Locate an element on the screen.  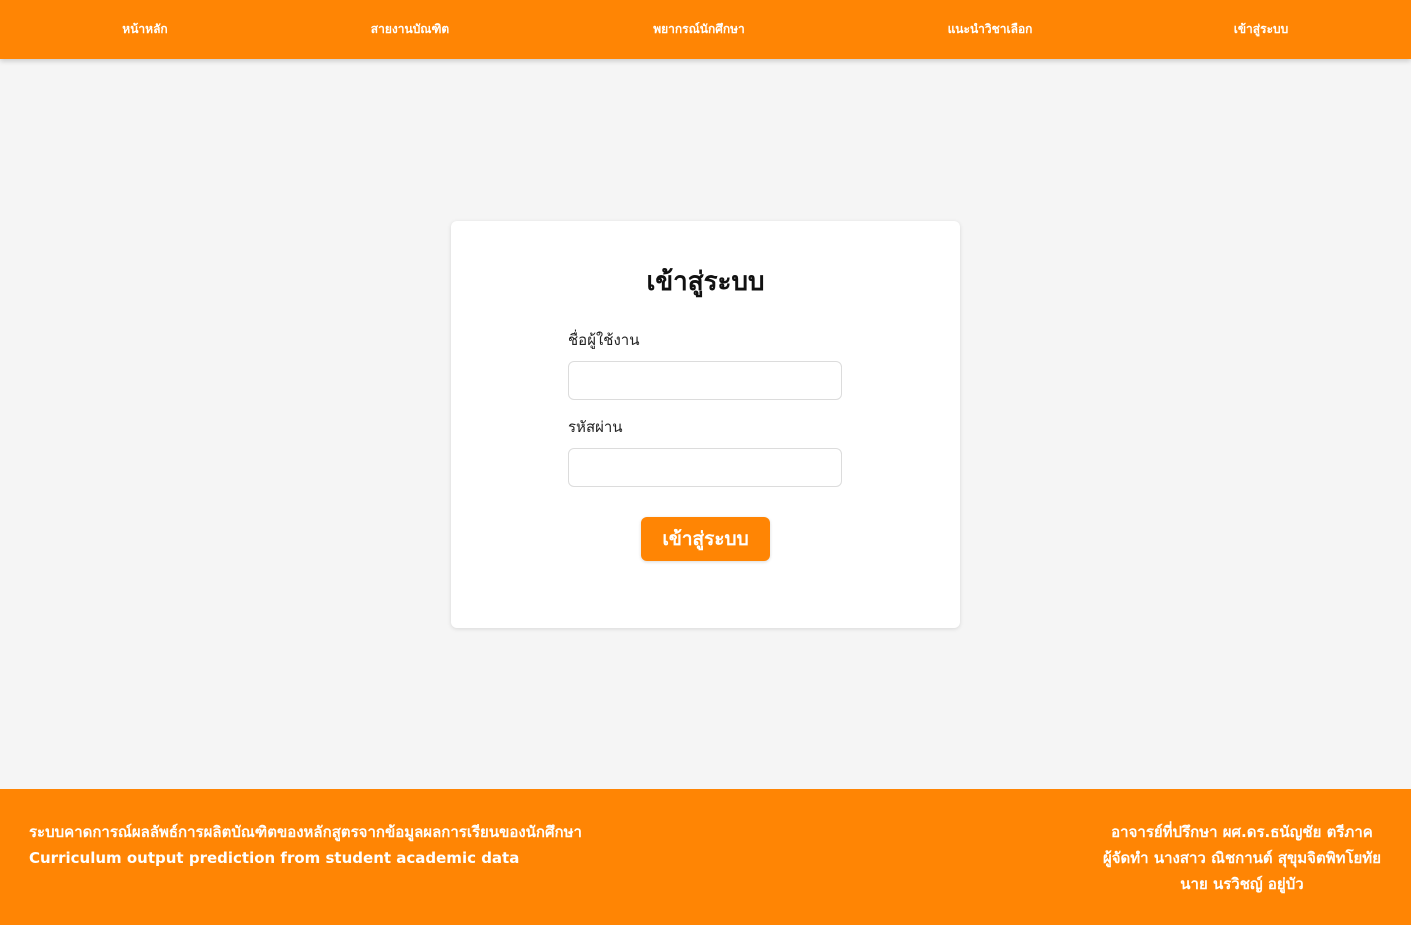
login-title: เข้าสู่ระบบ is located at coordinates (705, 282).